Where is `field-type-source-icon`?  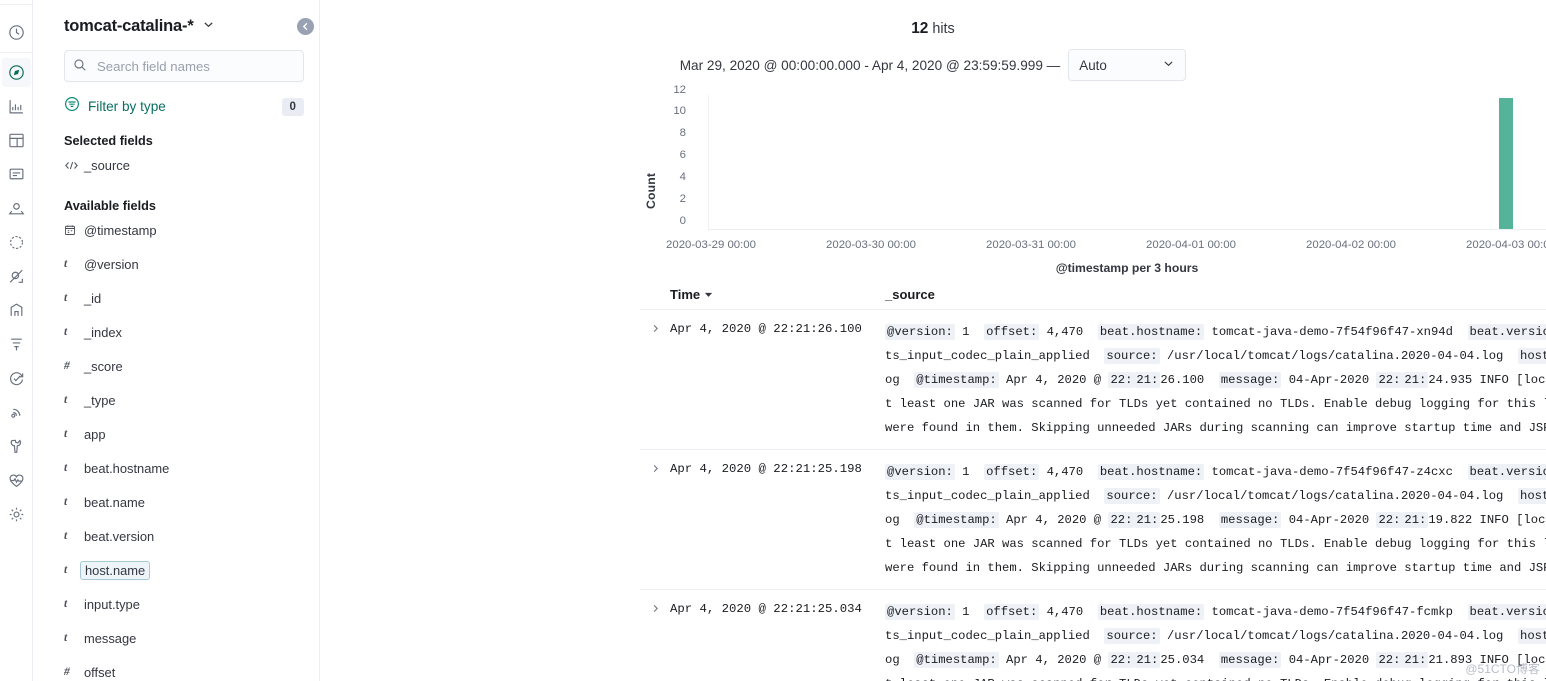 field-type-source-icon is located at coordinates (74, 165).